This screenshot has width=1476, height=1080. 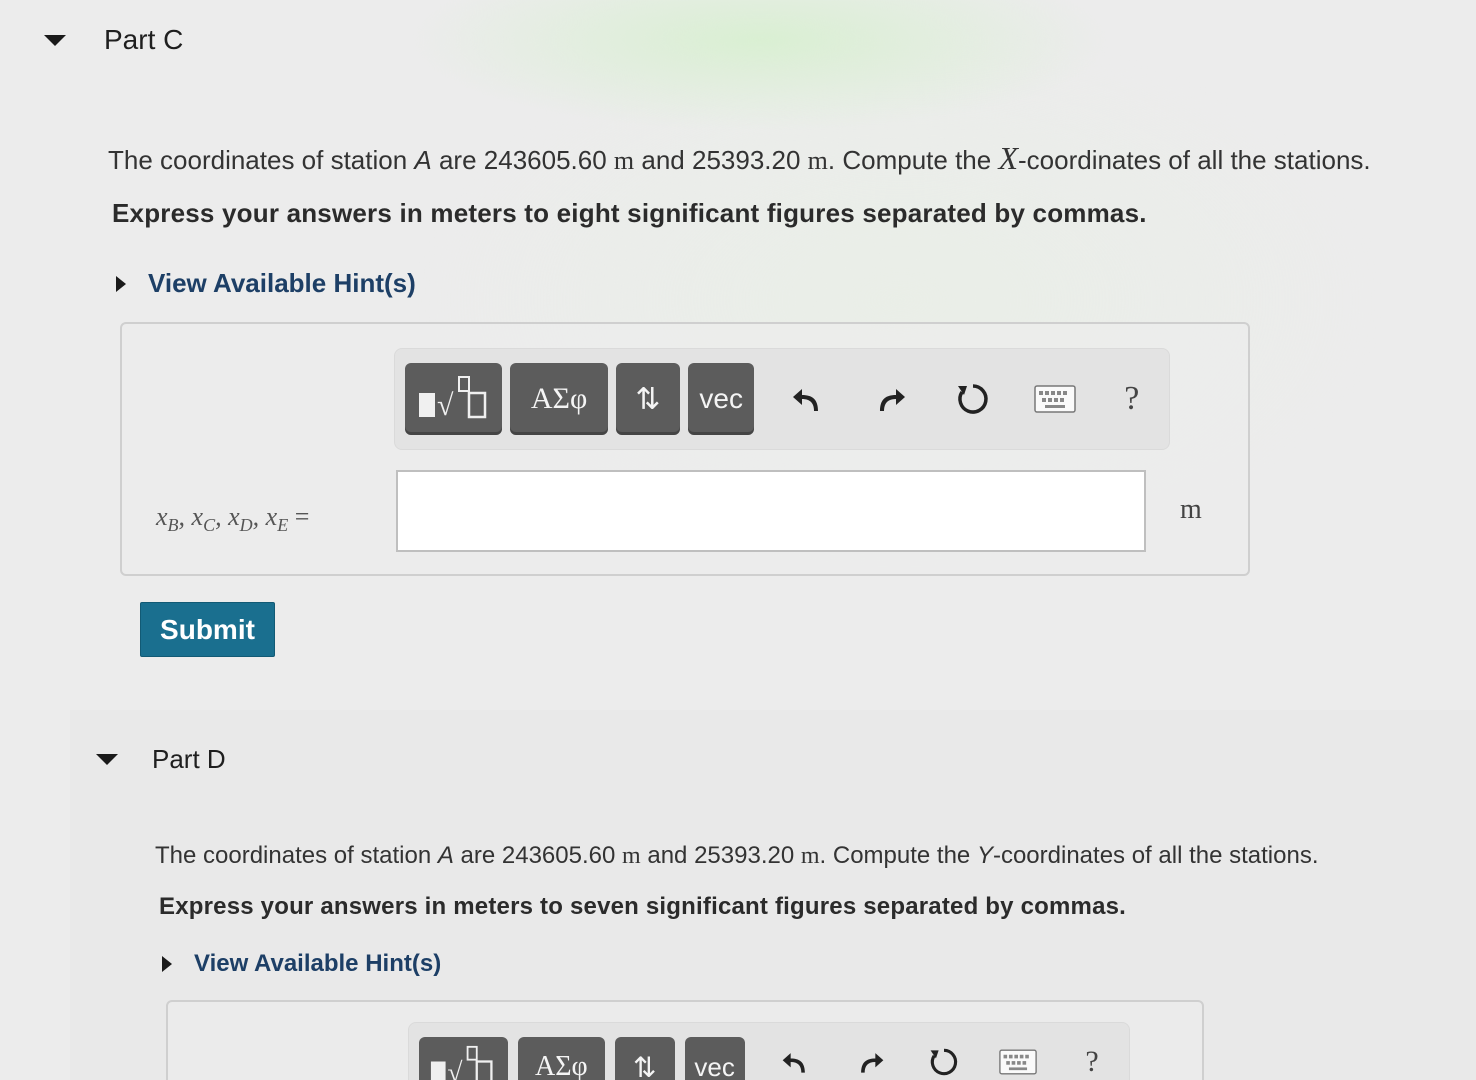 I want to click on part-d-header: Part D, so click(x=161, y=759).